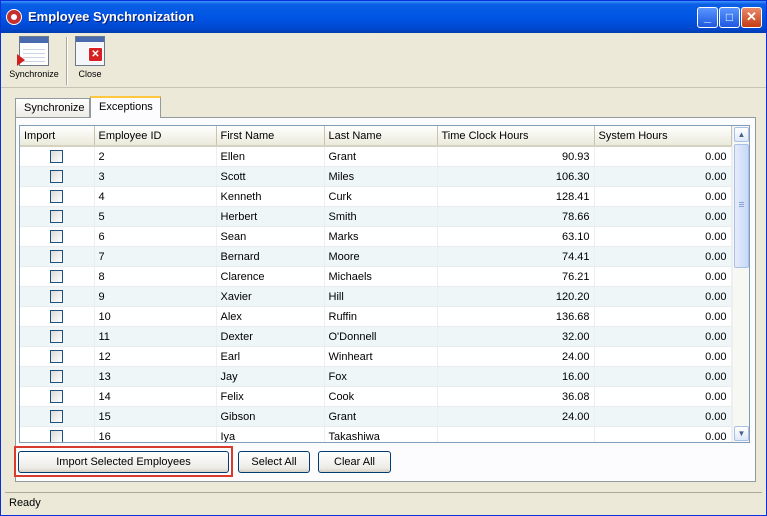 This screenshot has height=516, width=767. I want to click on import-selected-employees-button: Import Selected Employees, so click(123, 462).